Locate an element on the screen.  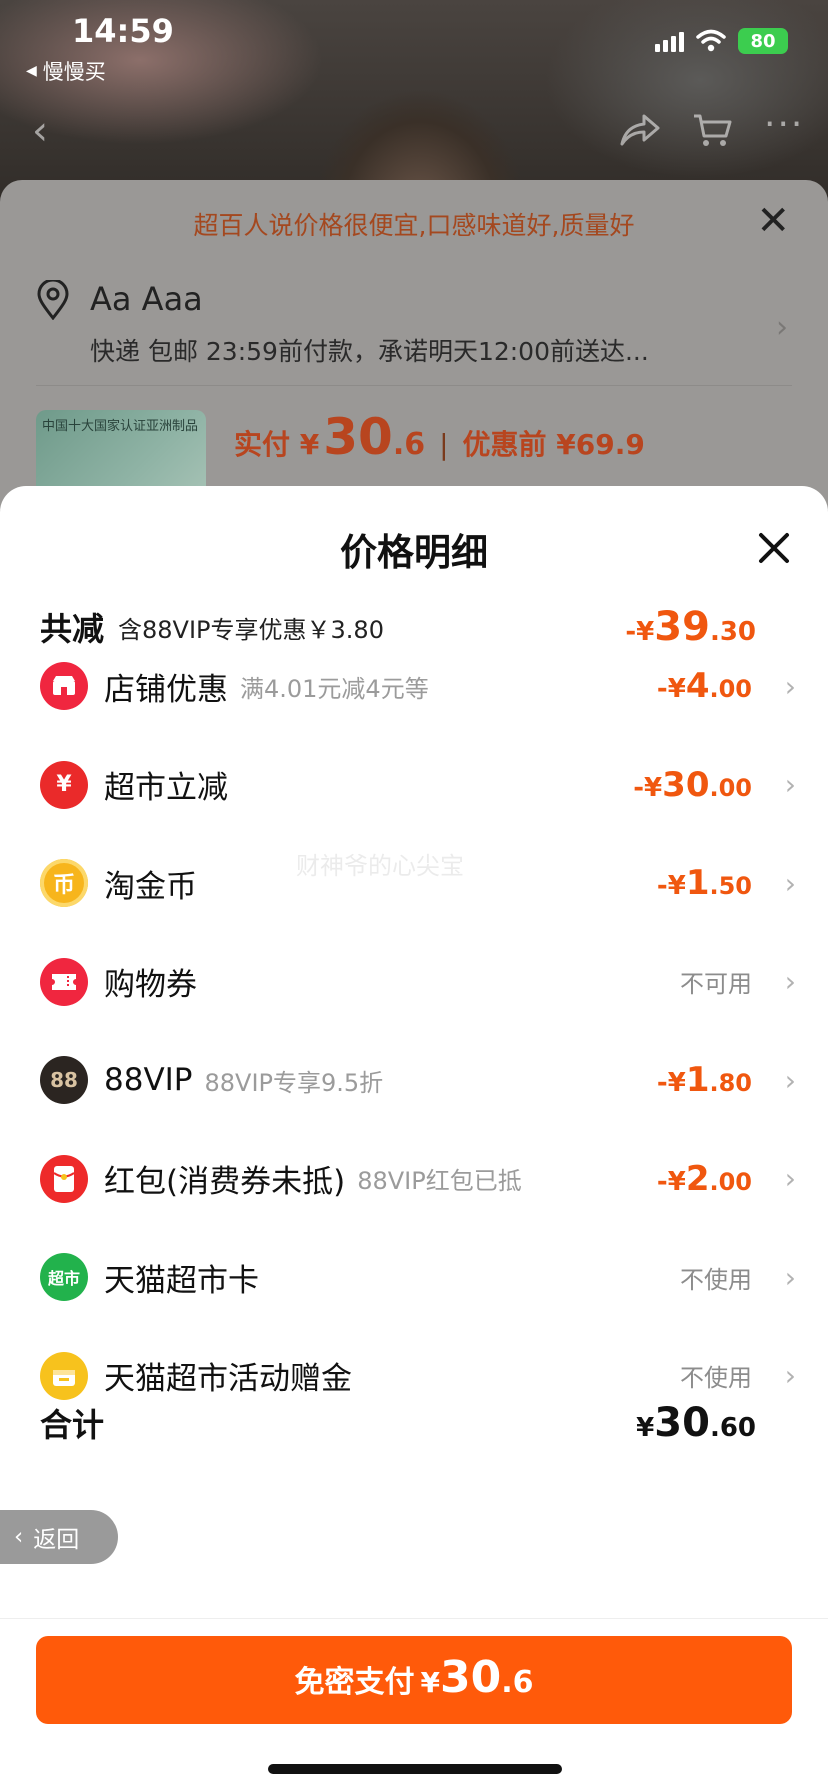
pay-int: 30 is located at coordinates (470, 1677).